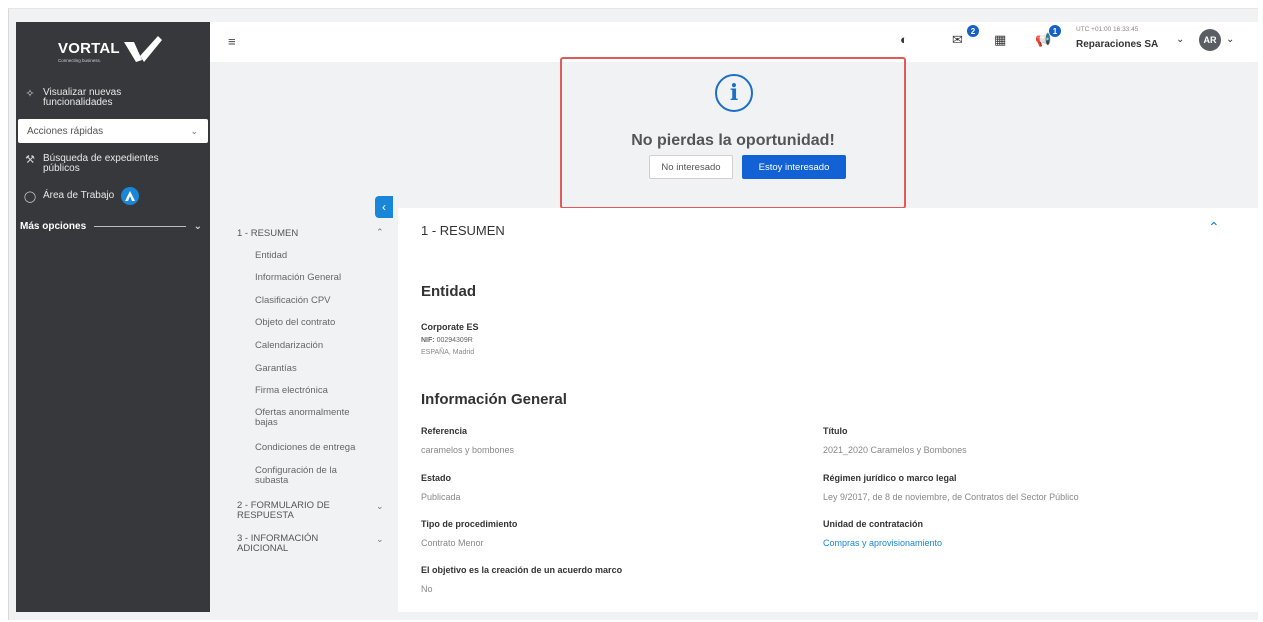 The height and width of the screenshot is (622, 1263). What do you see at coordinates (313, 448) in the screenshot?
I see `nav-item-condiciones-entrega: Condiciones de entrega` at bounding box center [313, 448].